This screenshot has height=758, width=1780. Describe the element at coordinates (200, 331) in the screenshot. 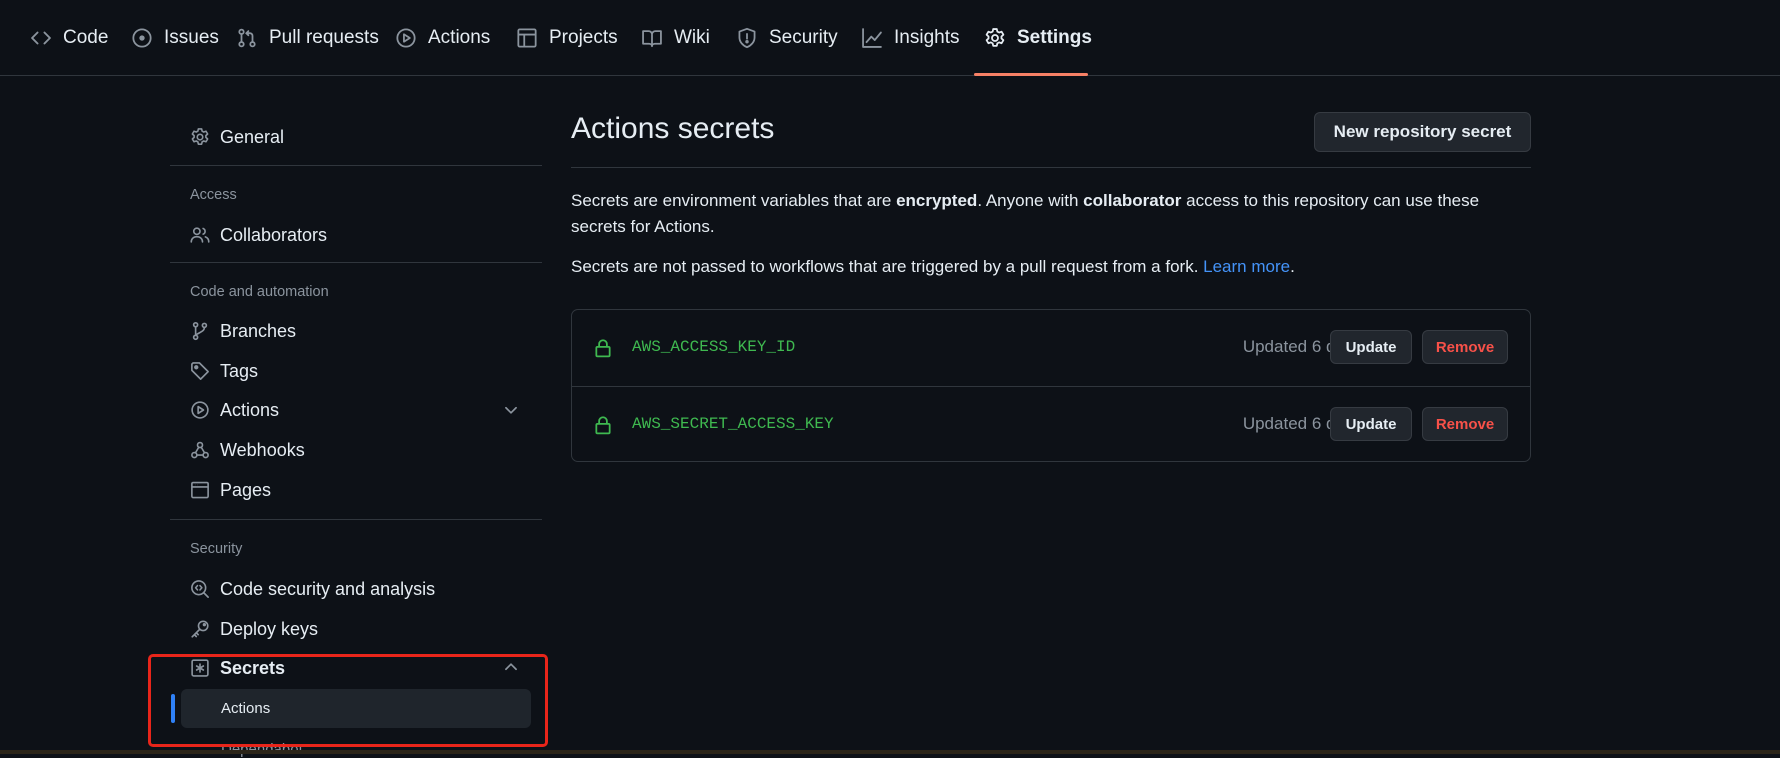

I see `branch-icon` at that location.